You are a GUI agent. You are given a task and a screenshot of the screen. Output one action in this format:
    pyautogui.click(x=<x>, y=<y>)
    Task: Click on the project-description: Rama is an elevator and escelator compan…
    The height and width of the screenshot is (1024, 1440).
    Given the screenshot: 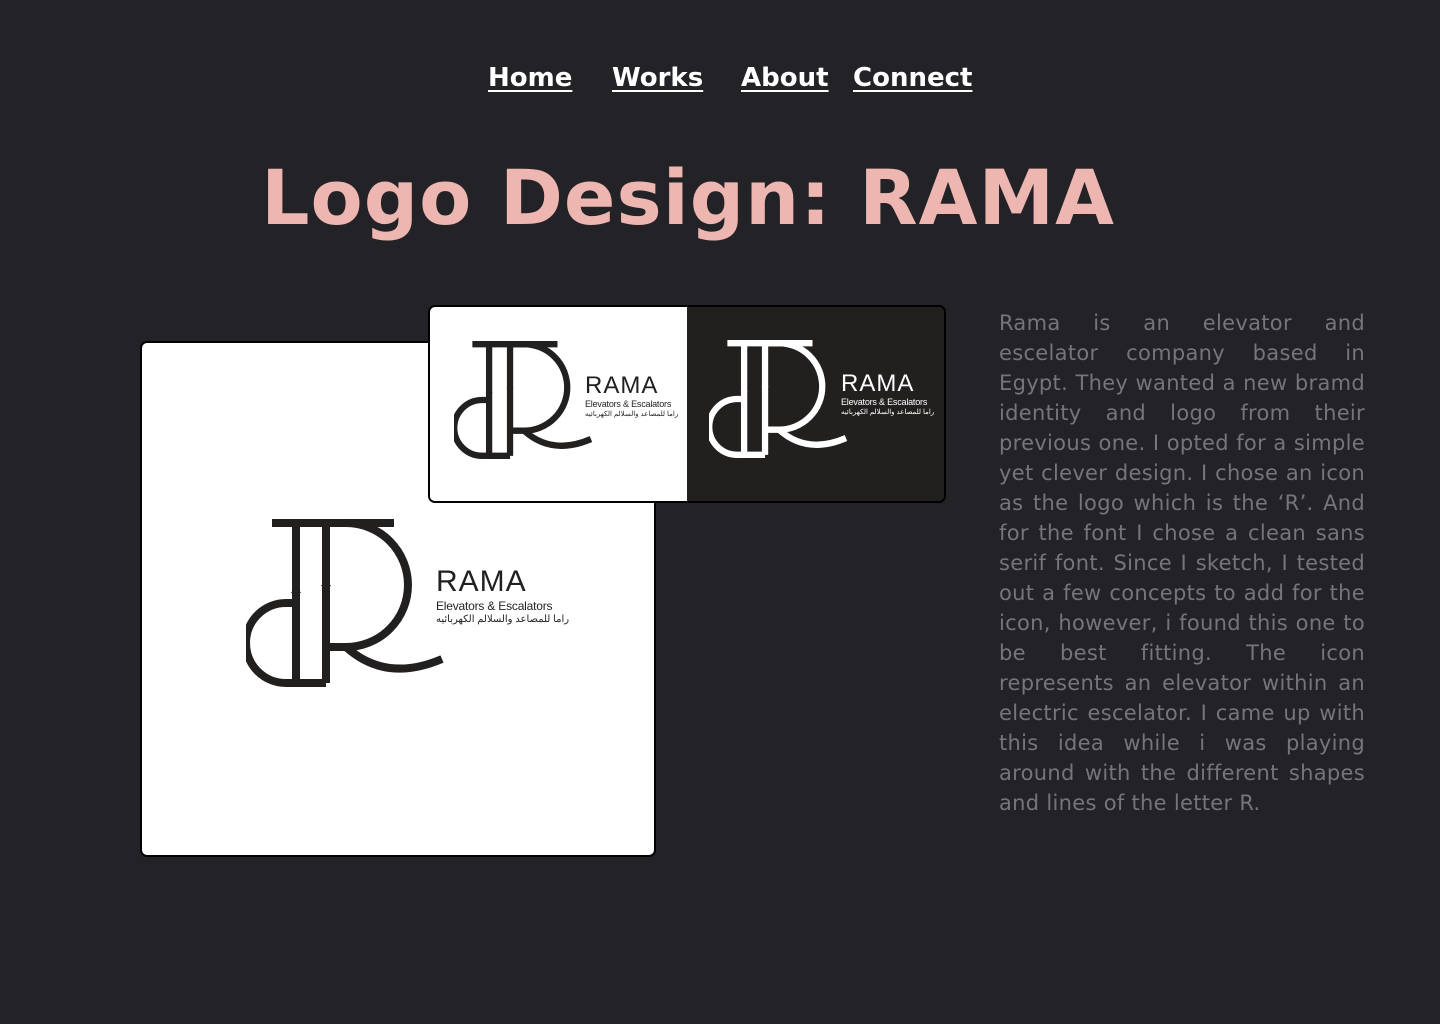 What is the action you would take?
    pyautogui.click(x=1182, y=563)
    